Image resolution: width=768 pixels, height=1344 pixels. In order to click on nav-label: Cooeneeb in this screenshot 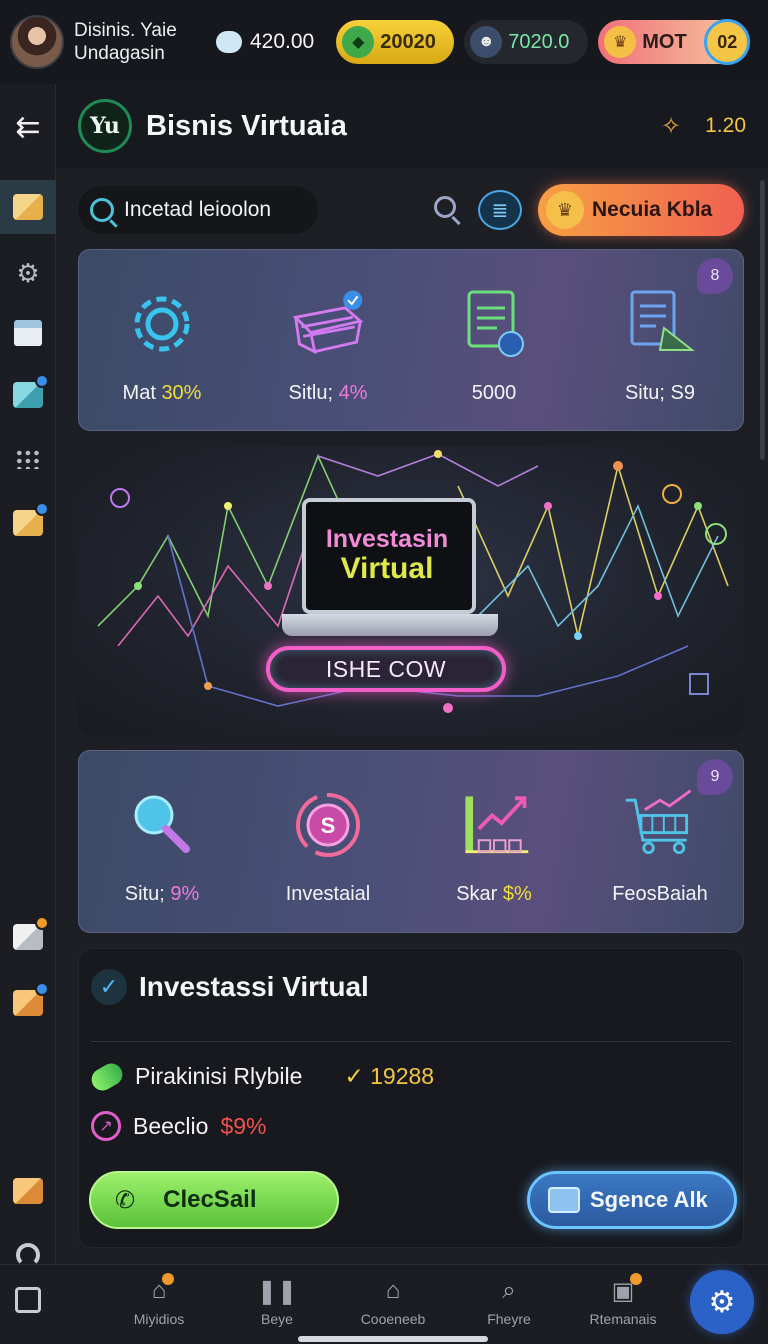, I will do `click(393, 1319)`.